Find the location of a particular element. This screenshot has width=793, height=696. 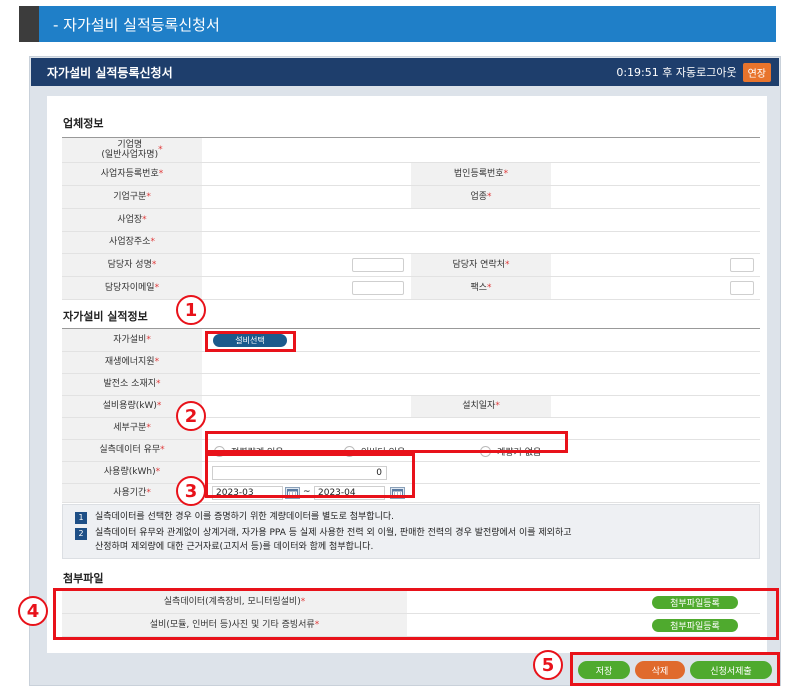

row-company-type: 기업구분 * 업종 * is located at coordinates (411, 197).